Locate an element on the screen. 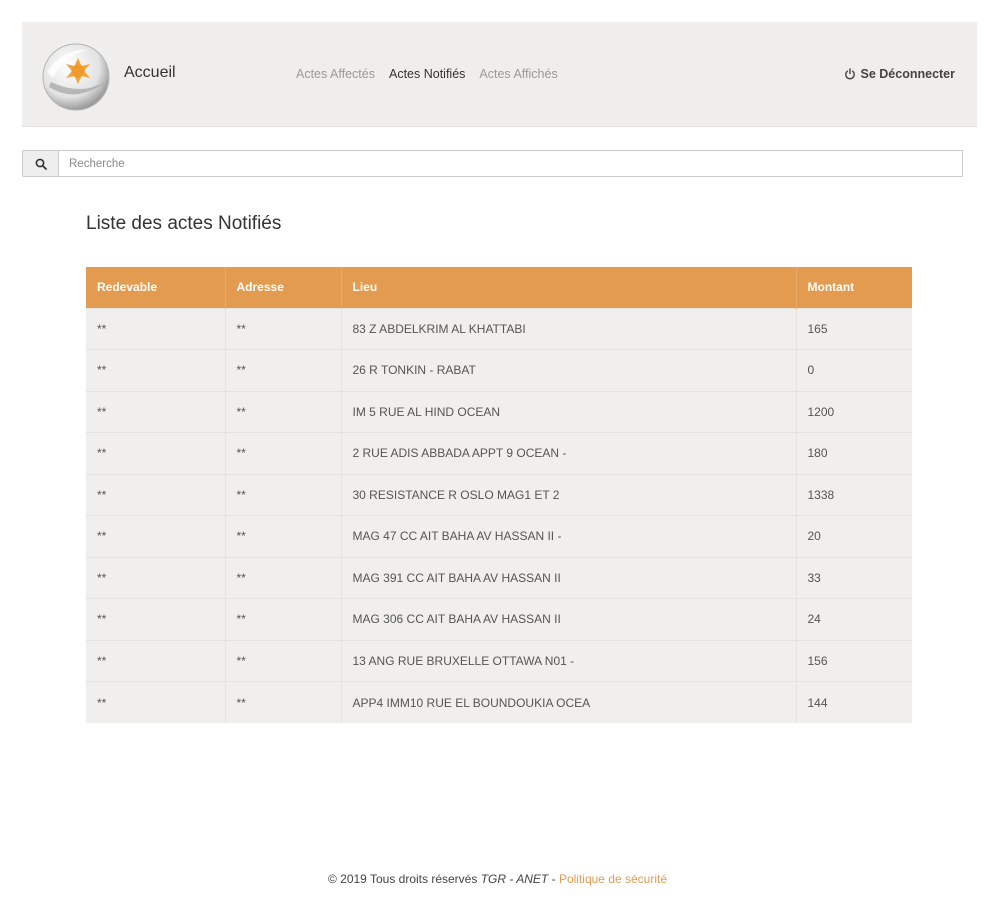 Image resolution: width=995 pixels, height=900 pixels. cell-montant: 0 is located at coordinates (854, 370).